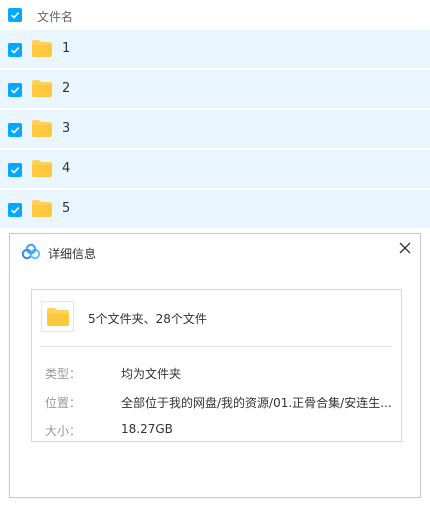 The image size is (430, 505). I want to click on divider, so click(216, 346).